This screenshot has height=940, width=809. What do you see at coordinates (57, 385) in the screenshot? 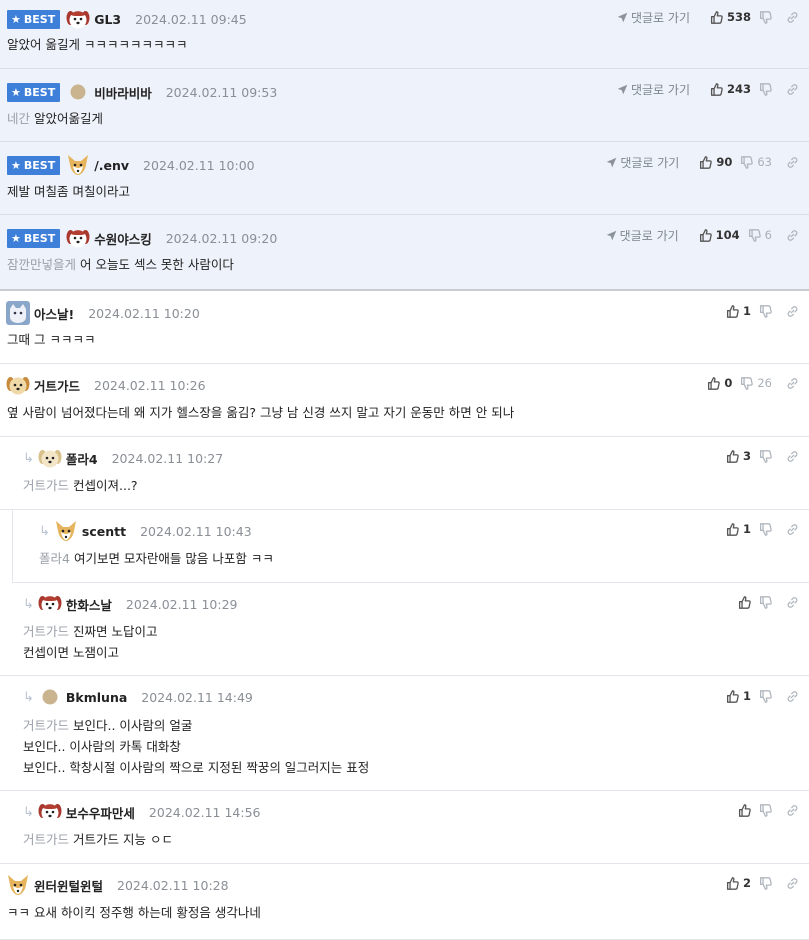
I see `author-nickname: 거트가드` at bounding box center [57, 385].